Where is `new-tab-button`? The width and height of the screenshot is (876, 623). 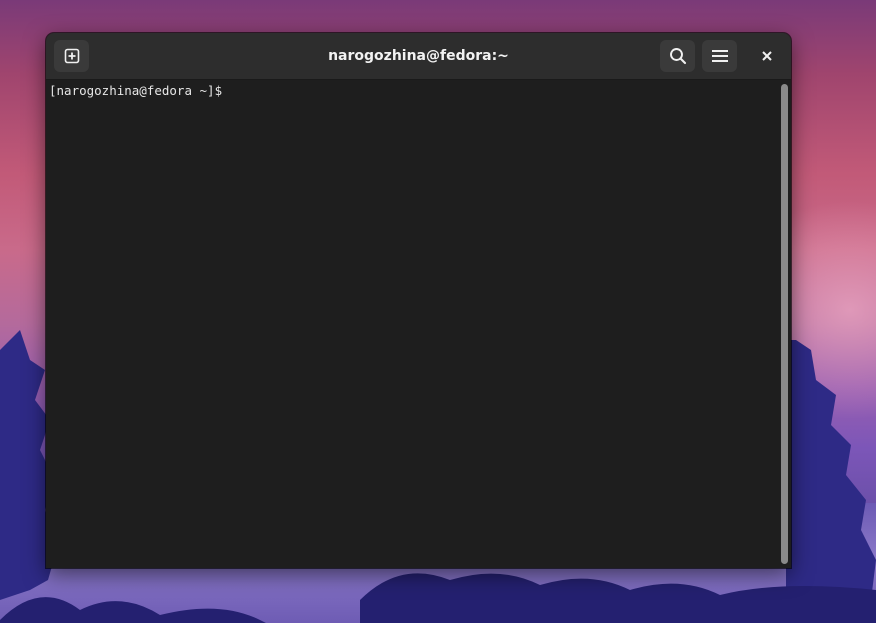 new-tab-button is located at coordinates (71, 56).